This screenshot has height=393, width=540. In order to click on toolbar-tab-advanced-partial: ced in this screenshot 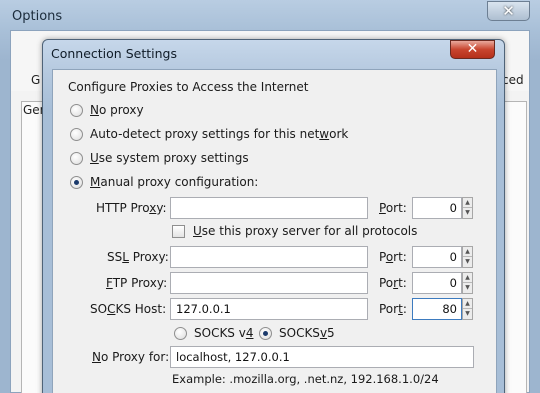, I will do `click(513, 80)`.